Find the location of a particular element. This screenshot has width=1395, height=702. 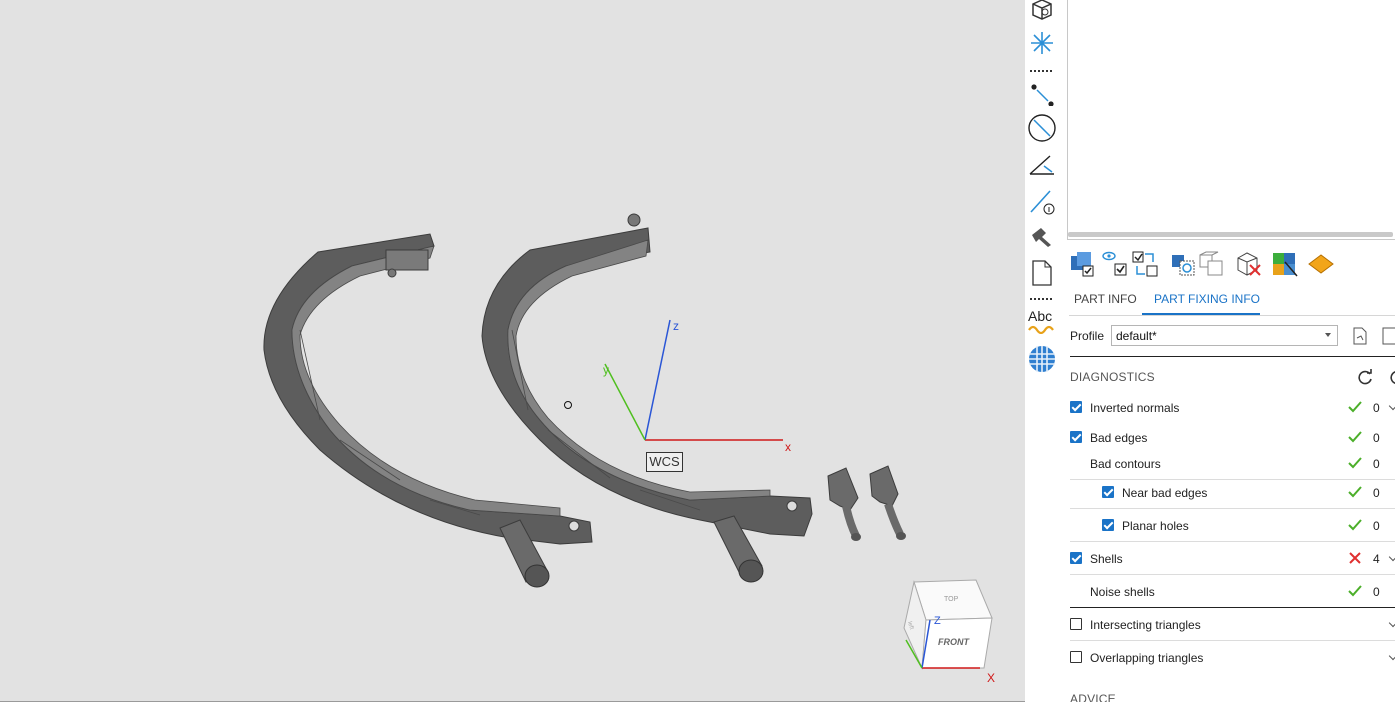

profile-value: default* is located at coordinates (1136, 336).